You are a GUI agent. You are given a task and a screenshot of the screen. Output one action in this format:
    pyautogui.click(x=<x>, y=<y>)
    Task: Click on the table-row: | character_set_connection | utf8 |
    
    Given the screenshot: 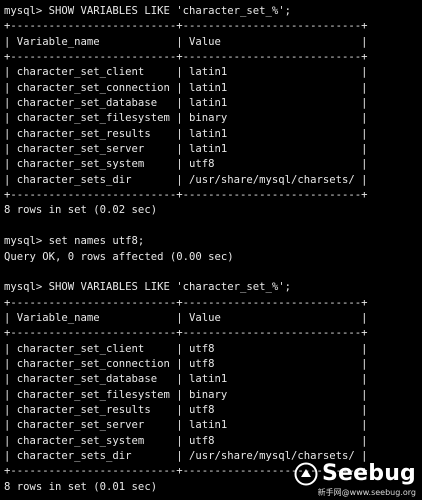 What is the action you would take?
    pyautogui.click(x=186, y=363)
    